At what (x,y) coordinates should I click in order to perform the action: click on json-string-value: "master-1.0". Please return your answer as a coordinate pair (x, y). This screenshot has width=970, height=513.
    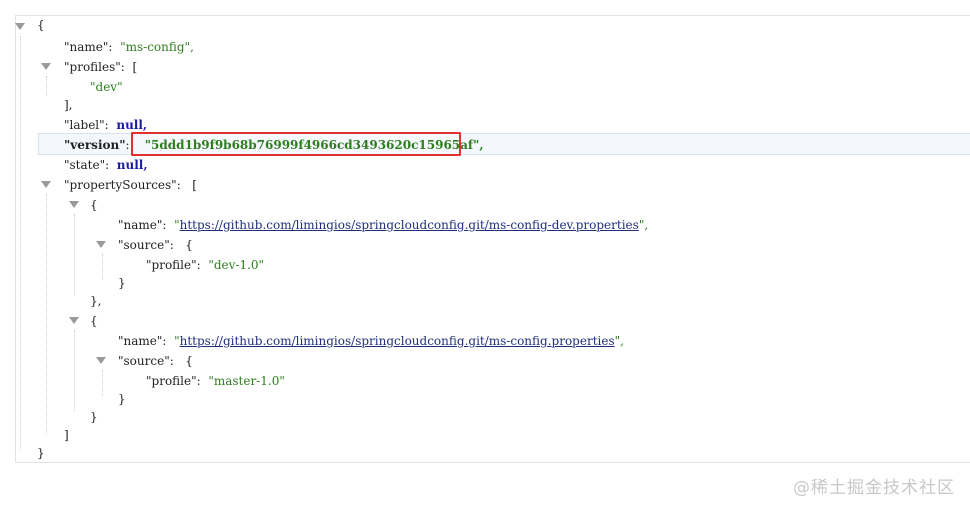
    Looking at the image, I should click on (246, 381).